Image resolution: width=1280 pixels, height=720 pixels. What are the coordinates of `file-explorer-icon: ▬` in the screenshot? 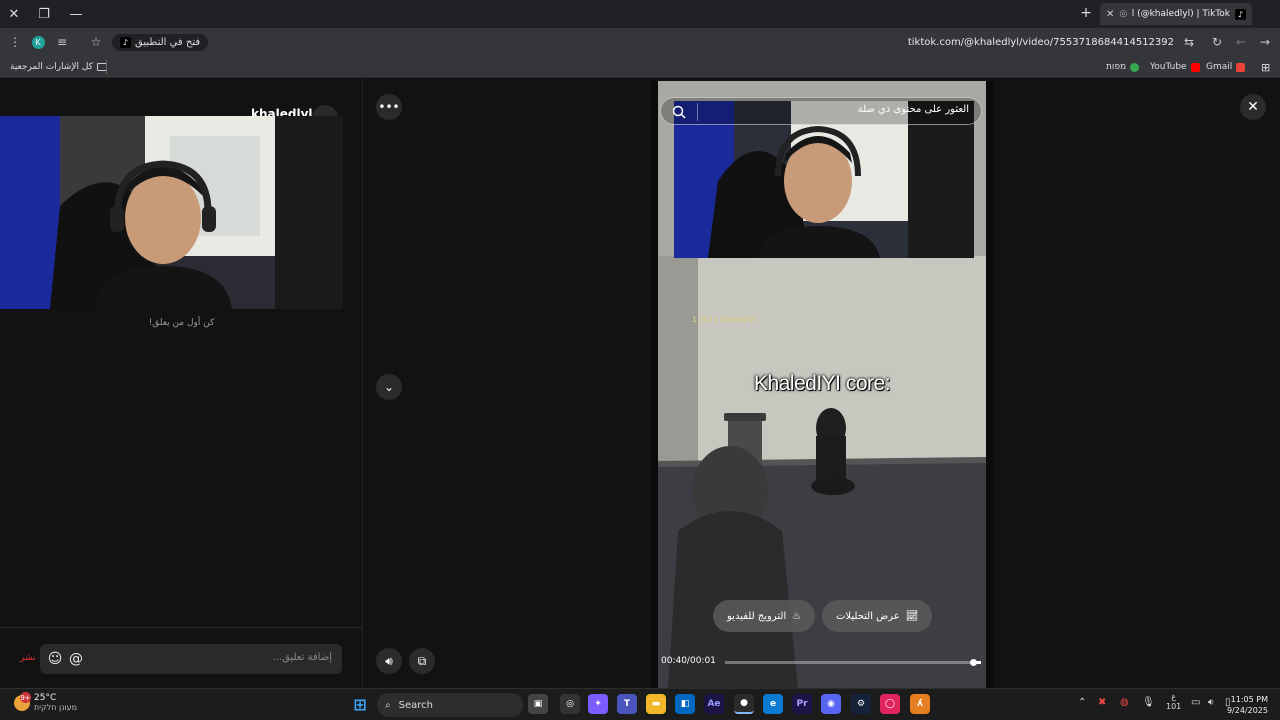 It's located at (656, 704).